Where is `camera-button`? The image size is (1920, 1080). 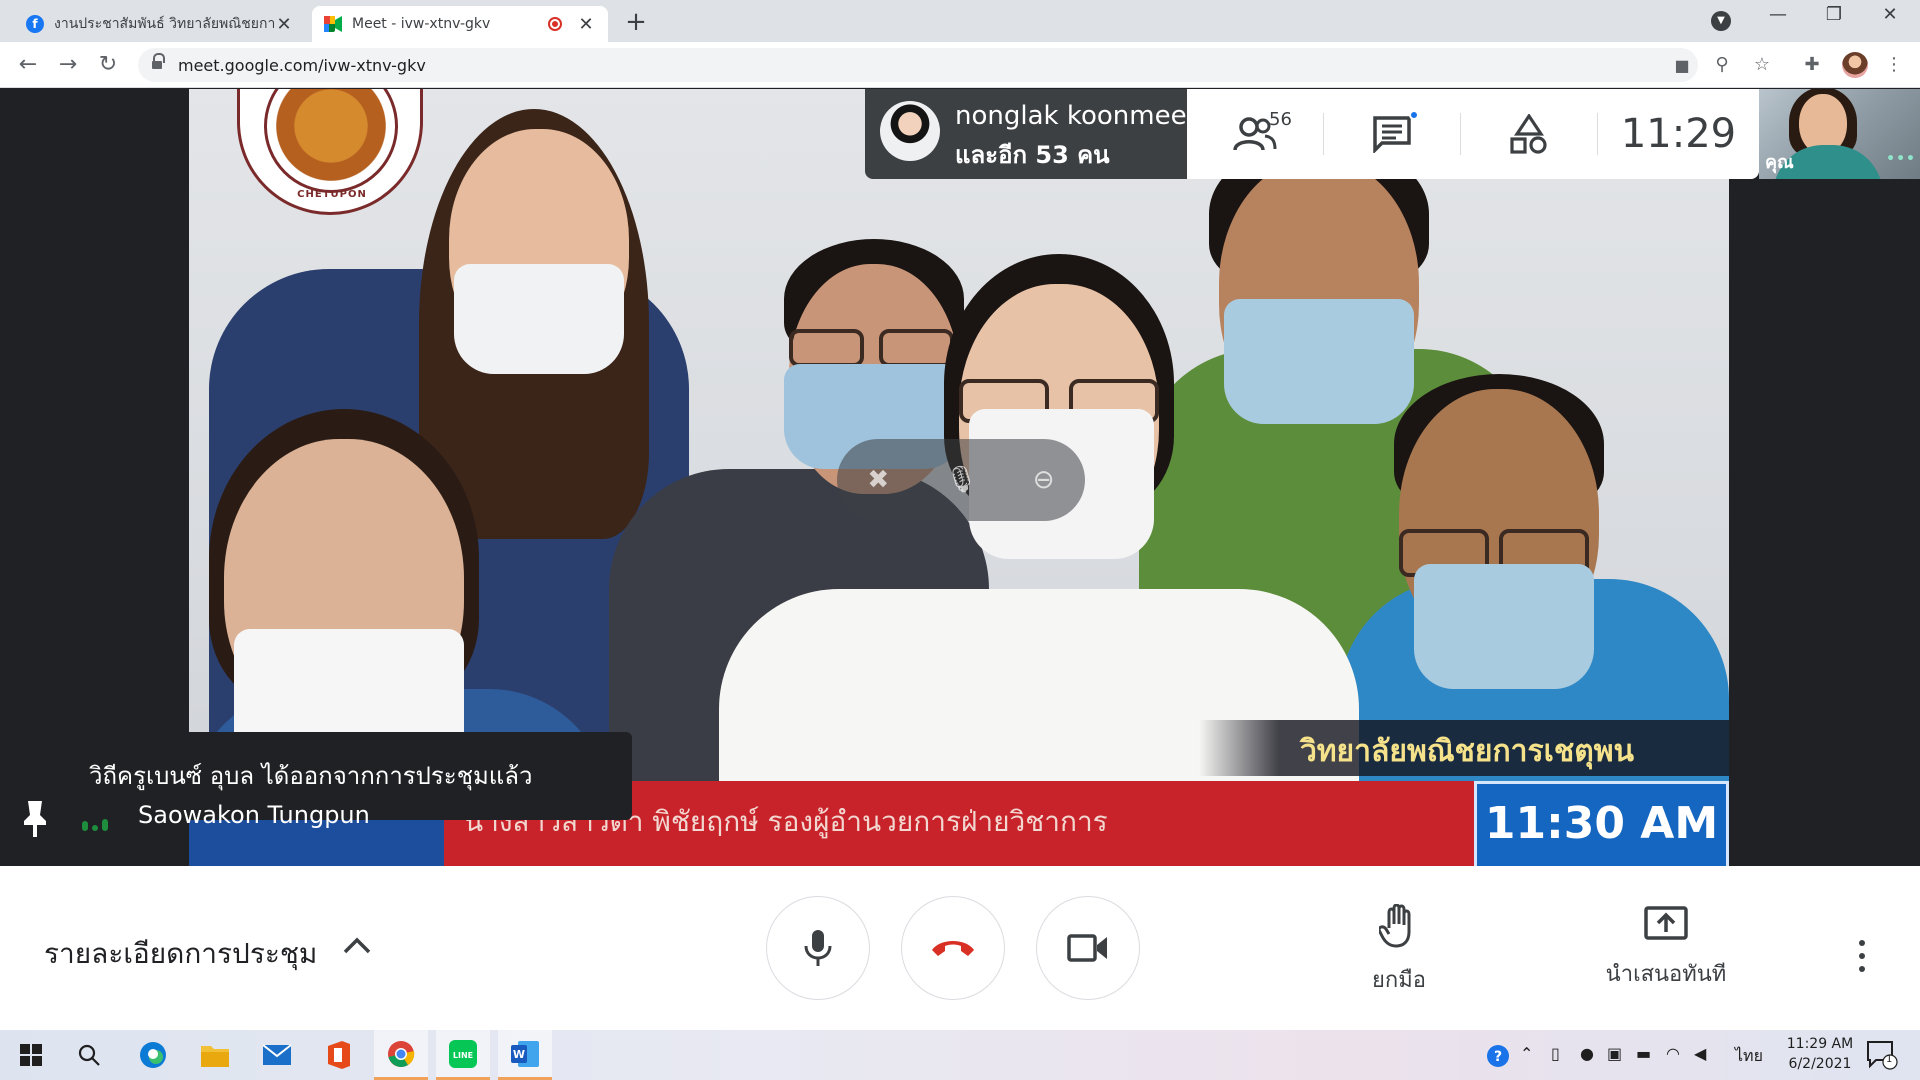 camera-button is located at coordinates (1088, 948).